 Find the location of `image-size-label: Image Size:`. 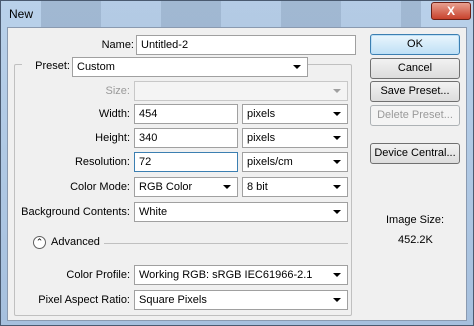

image-size-label: Image Size: is located at coordinates (415, 220).